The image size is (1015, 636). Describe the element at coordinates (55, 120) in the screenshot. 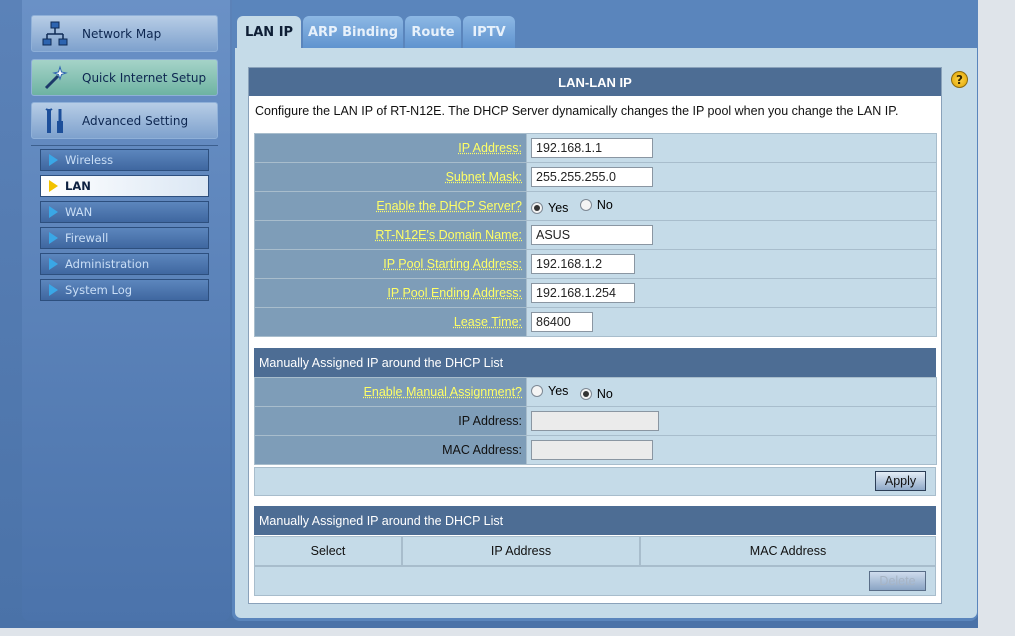

I see `tools-icon` at that location.